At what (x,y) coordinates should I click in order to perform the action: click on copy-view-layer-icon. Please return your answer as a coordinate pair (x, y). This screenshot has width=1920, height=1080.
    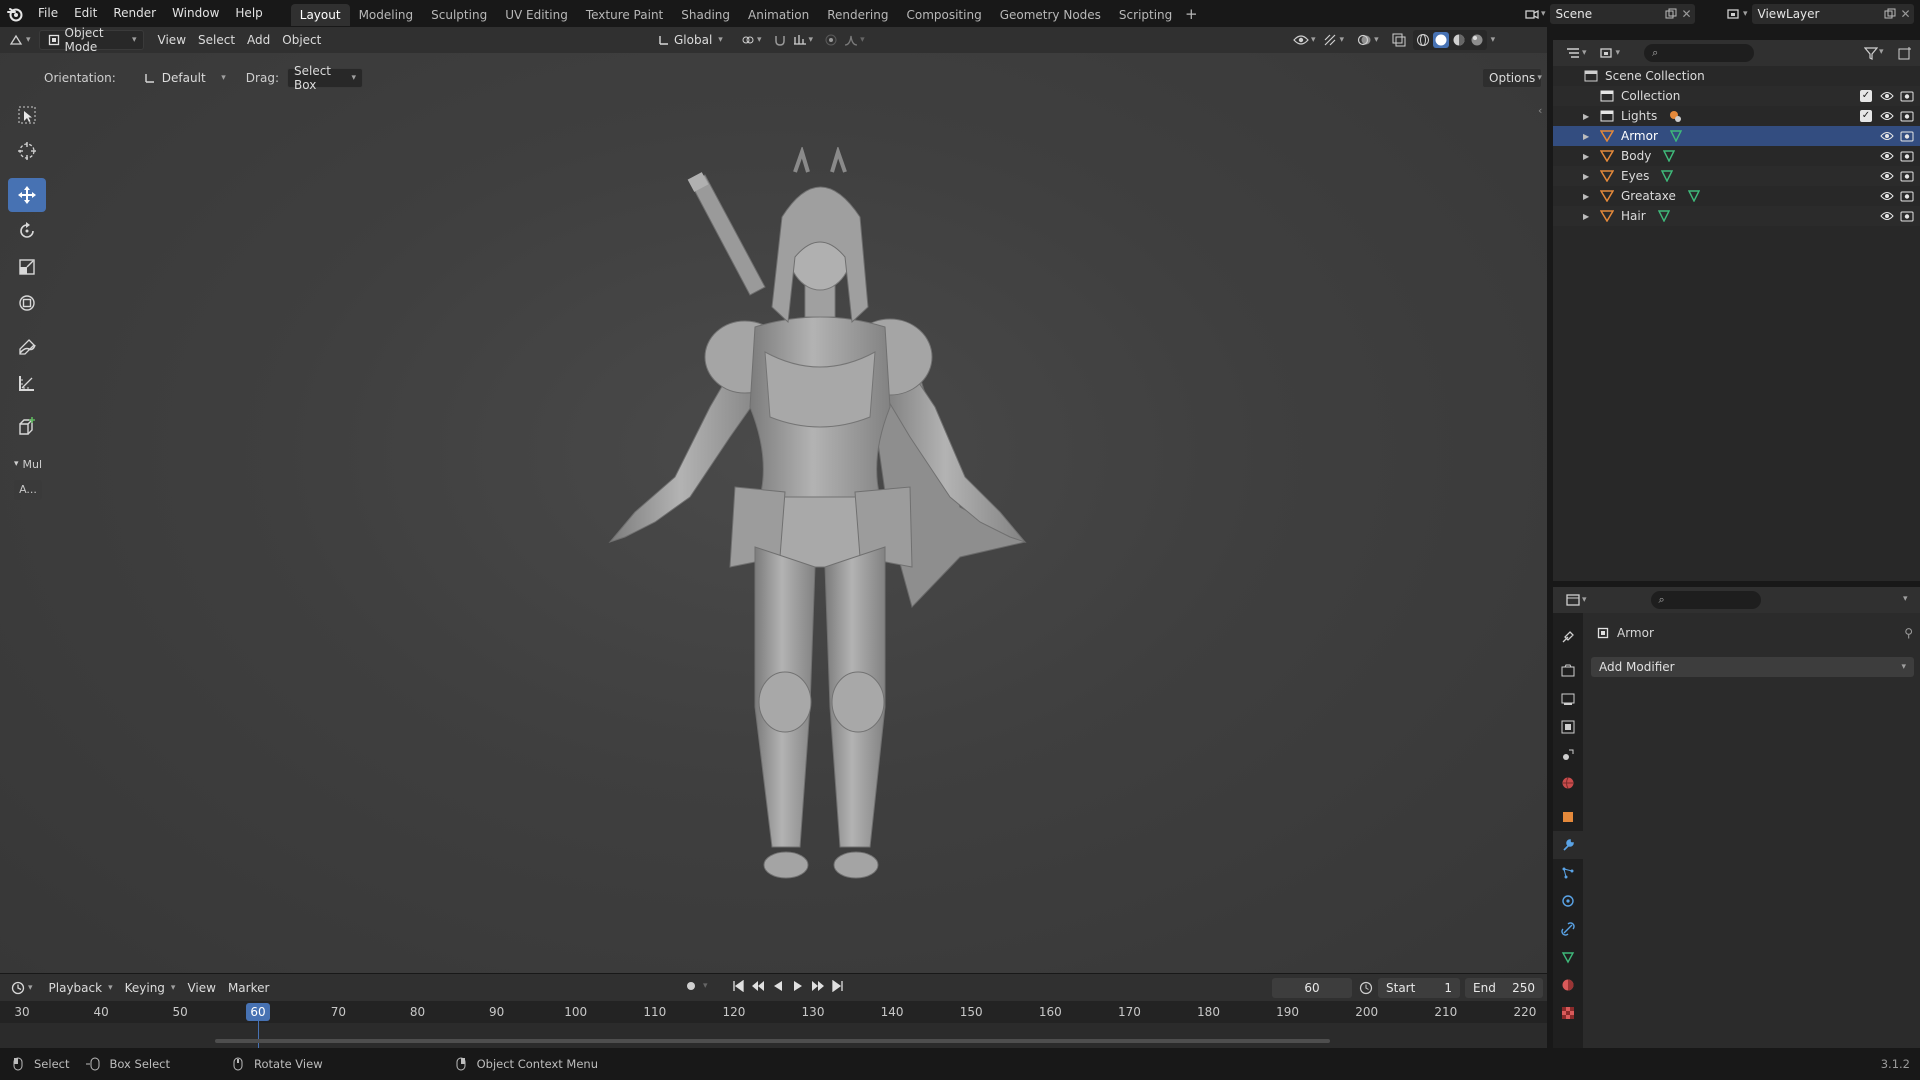
    Looking at the image, I should click on (1890, 14).